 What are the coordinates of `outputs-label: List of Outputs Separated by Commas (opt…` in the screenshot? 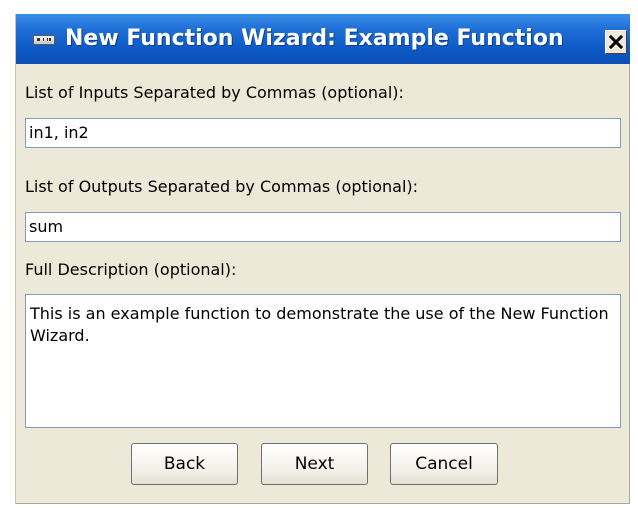 It's located at (222, 186).